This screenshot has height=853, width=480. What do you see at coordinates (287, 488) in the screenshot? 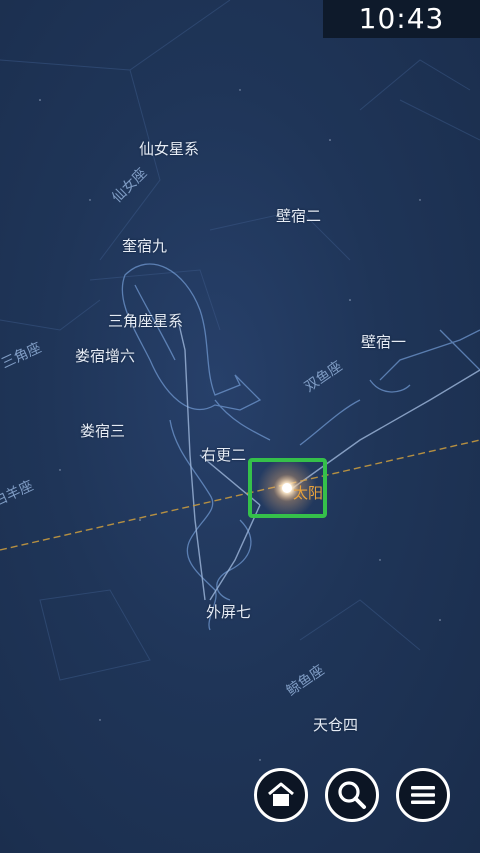
I see `selection-highlight` at bounding box center [287, 488].